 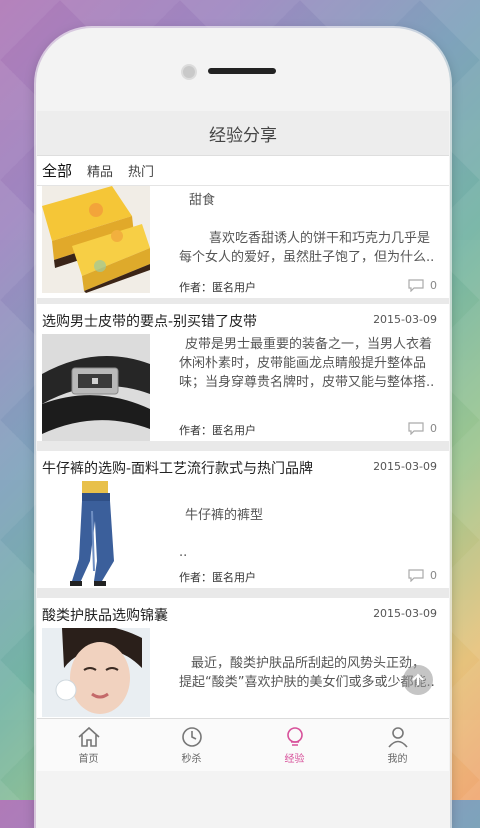 I want to click on article-excerpt: 最近，酸类护肤品所刮起的风势头正劲，提起“酸类”喜欢护肤的美女们或多或少都能.., so click(x=307, y=673).